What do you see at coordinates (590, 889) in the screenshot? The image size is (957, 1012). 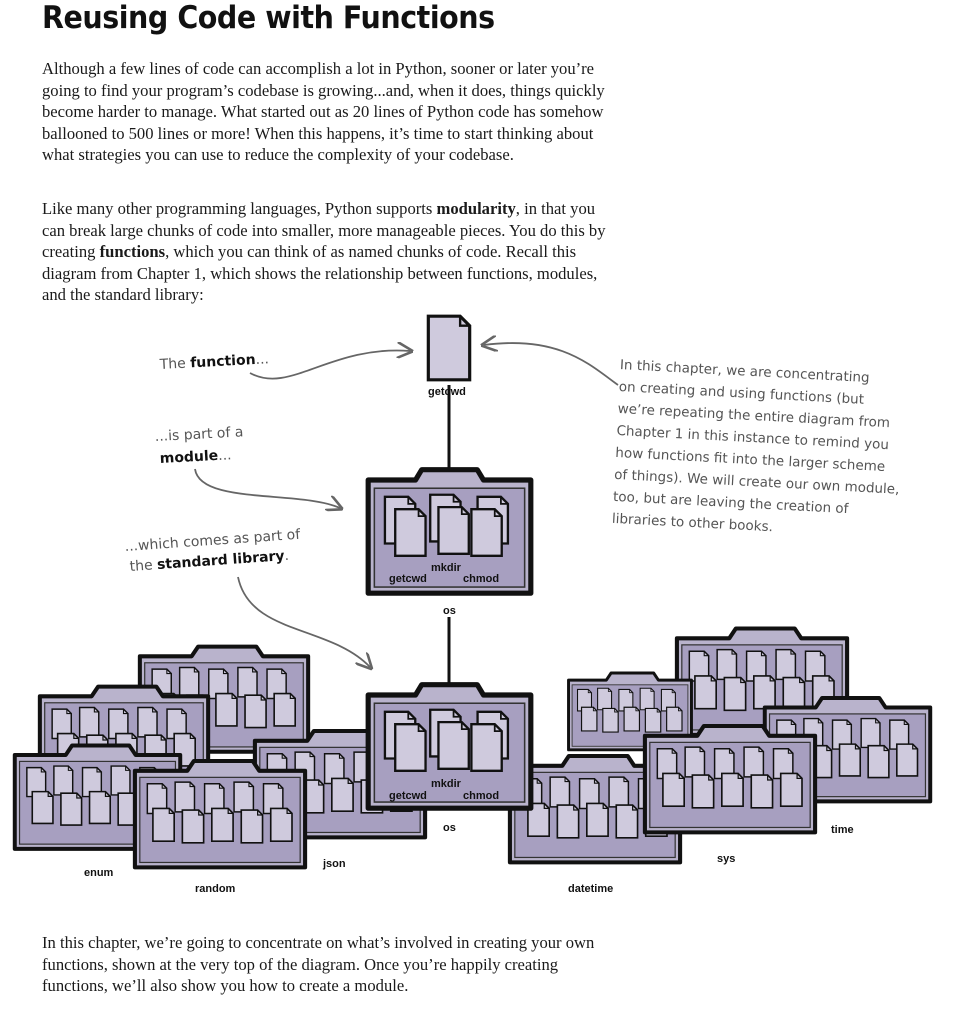 I see `datetime-label: datetime` at bounding box center [590, 889].